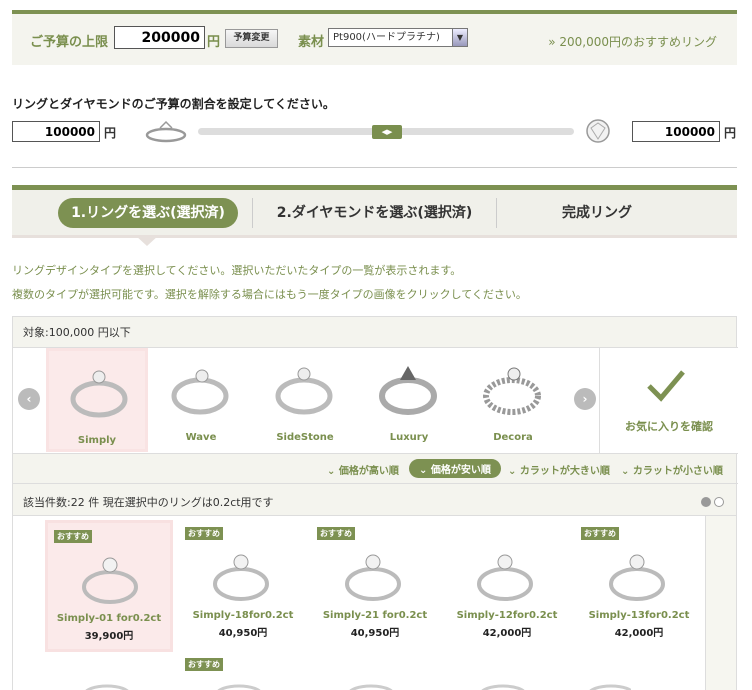  What do you see at coordinates (243, 615) in the screenshot?
I see `product-name: Simply-18for0.2ct` at bounding box center [243, 615].